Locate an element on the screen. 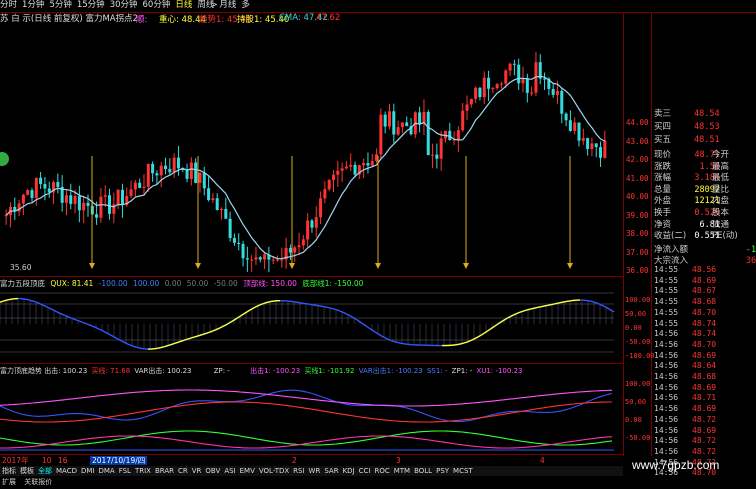 The height and width of the screenshot is (489, 756). indicator-tab: PSY is located at coordinates (442, 471).